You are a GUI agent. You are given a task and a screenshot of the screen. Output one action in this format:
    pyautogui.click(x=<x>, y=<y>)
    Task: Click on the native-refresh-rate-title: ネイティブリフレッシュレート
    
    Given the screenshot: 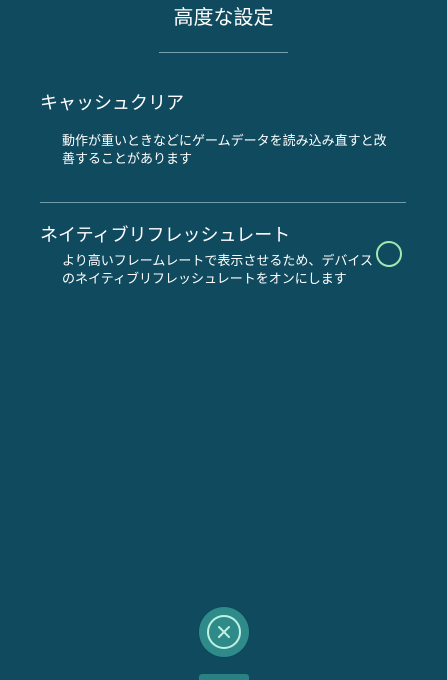 What is the action you would take?
    pyautogui.click(x=165, y=235)
    